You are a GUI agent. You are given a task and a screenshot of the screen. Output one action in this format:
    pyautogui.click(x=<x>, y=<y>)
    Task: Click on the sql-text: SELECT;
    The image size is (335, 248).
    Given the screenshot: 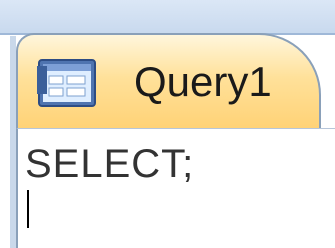 What is the action you would take?
    pyautogui.click(x=110, y=164)
    